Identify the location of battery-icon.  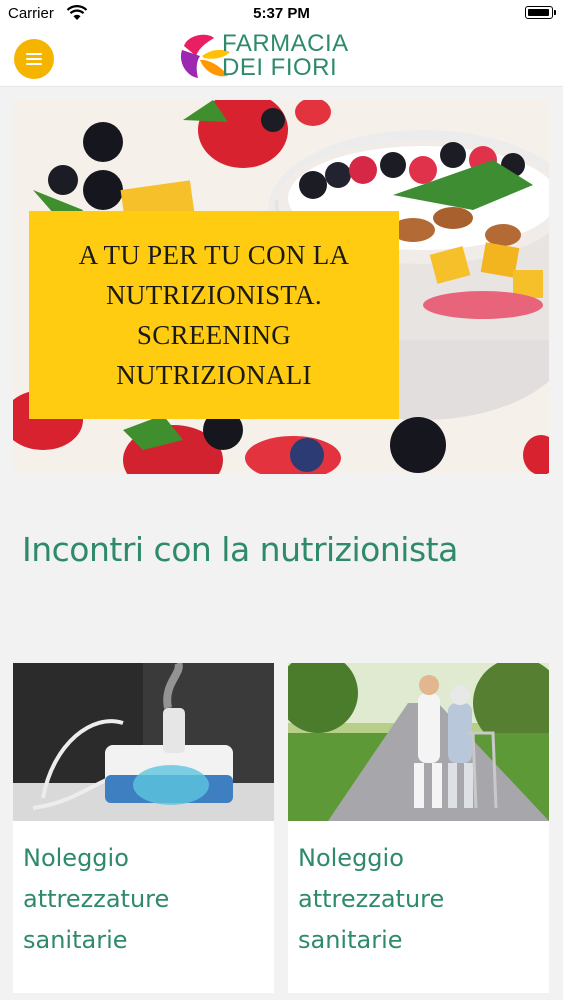
(540, 12).